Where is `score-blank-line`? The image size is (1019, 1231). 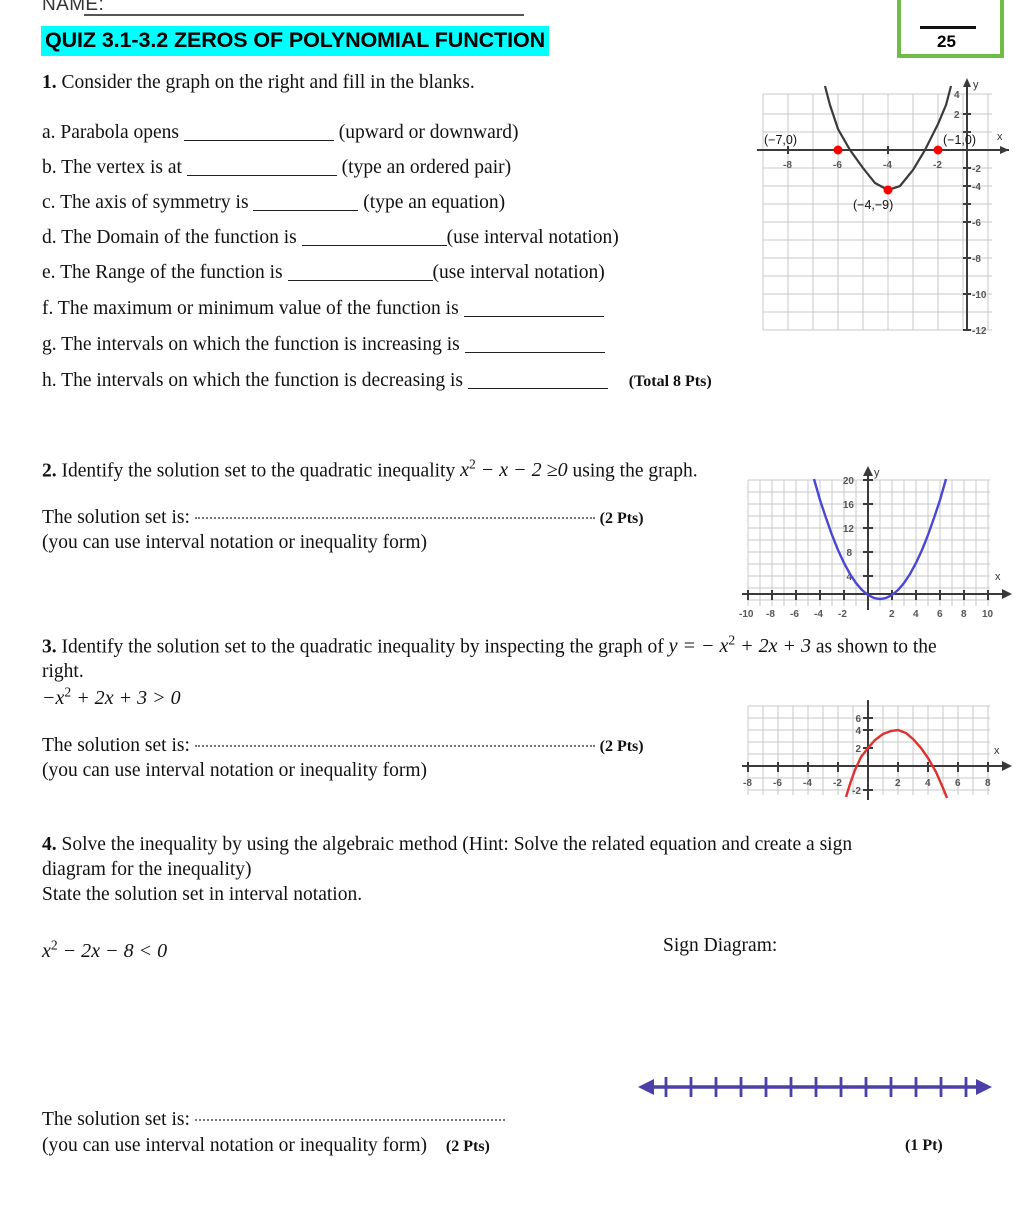 score-blank-line is located at coordinates (948, 27).